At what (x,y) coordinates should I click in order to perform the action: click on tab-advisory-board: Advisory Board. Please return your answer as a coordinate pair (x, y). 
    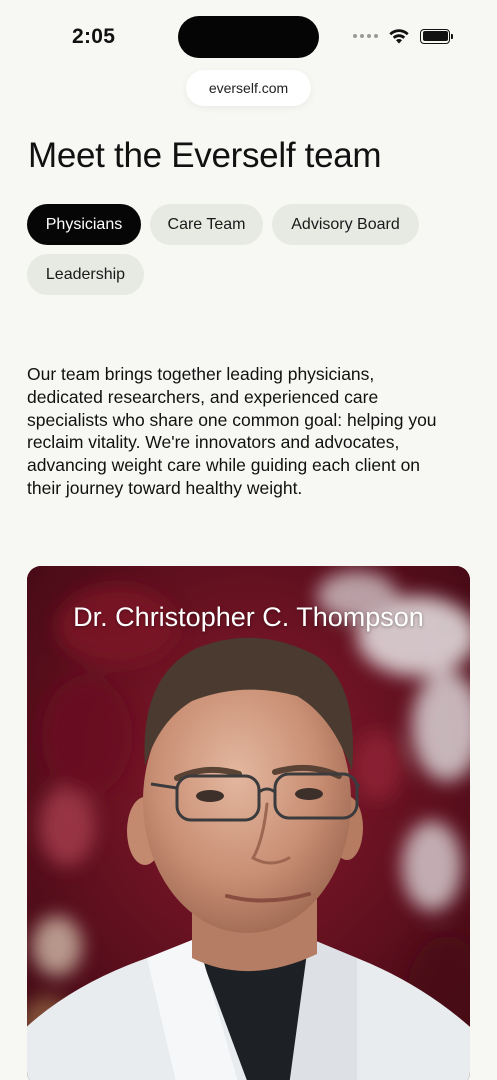
    Looking at the image, I should click on (345, 224).